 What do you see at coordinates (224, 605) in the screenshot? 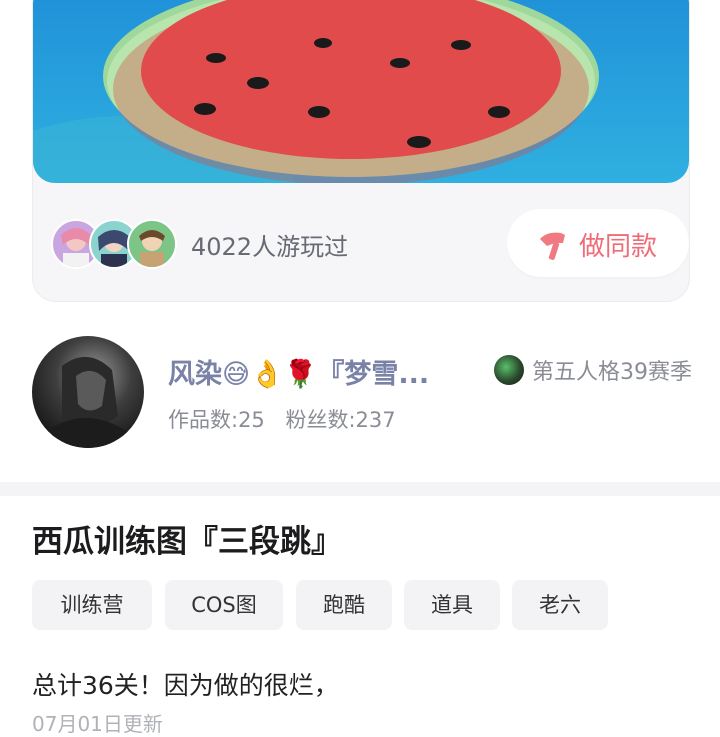
I see `tag-item: COS图` at bounding box center [224, 605].